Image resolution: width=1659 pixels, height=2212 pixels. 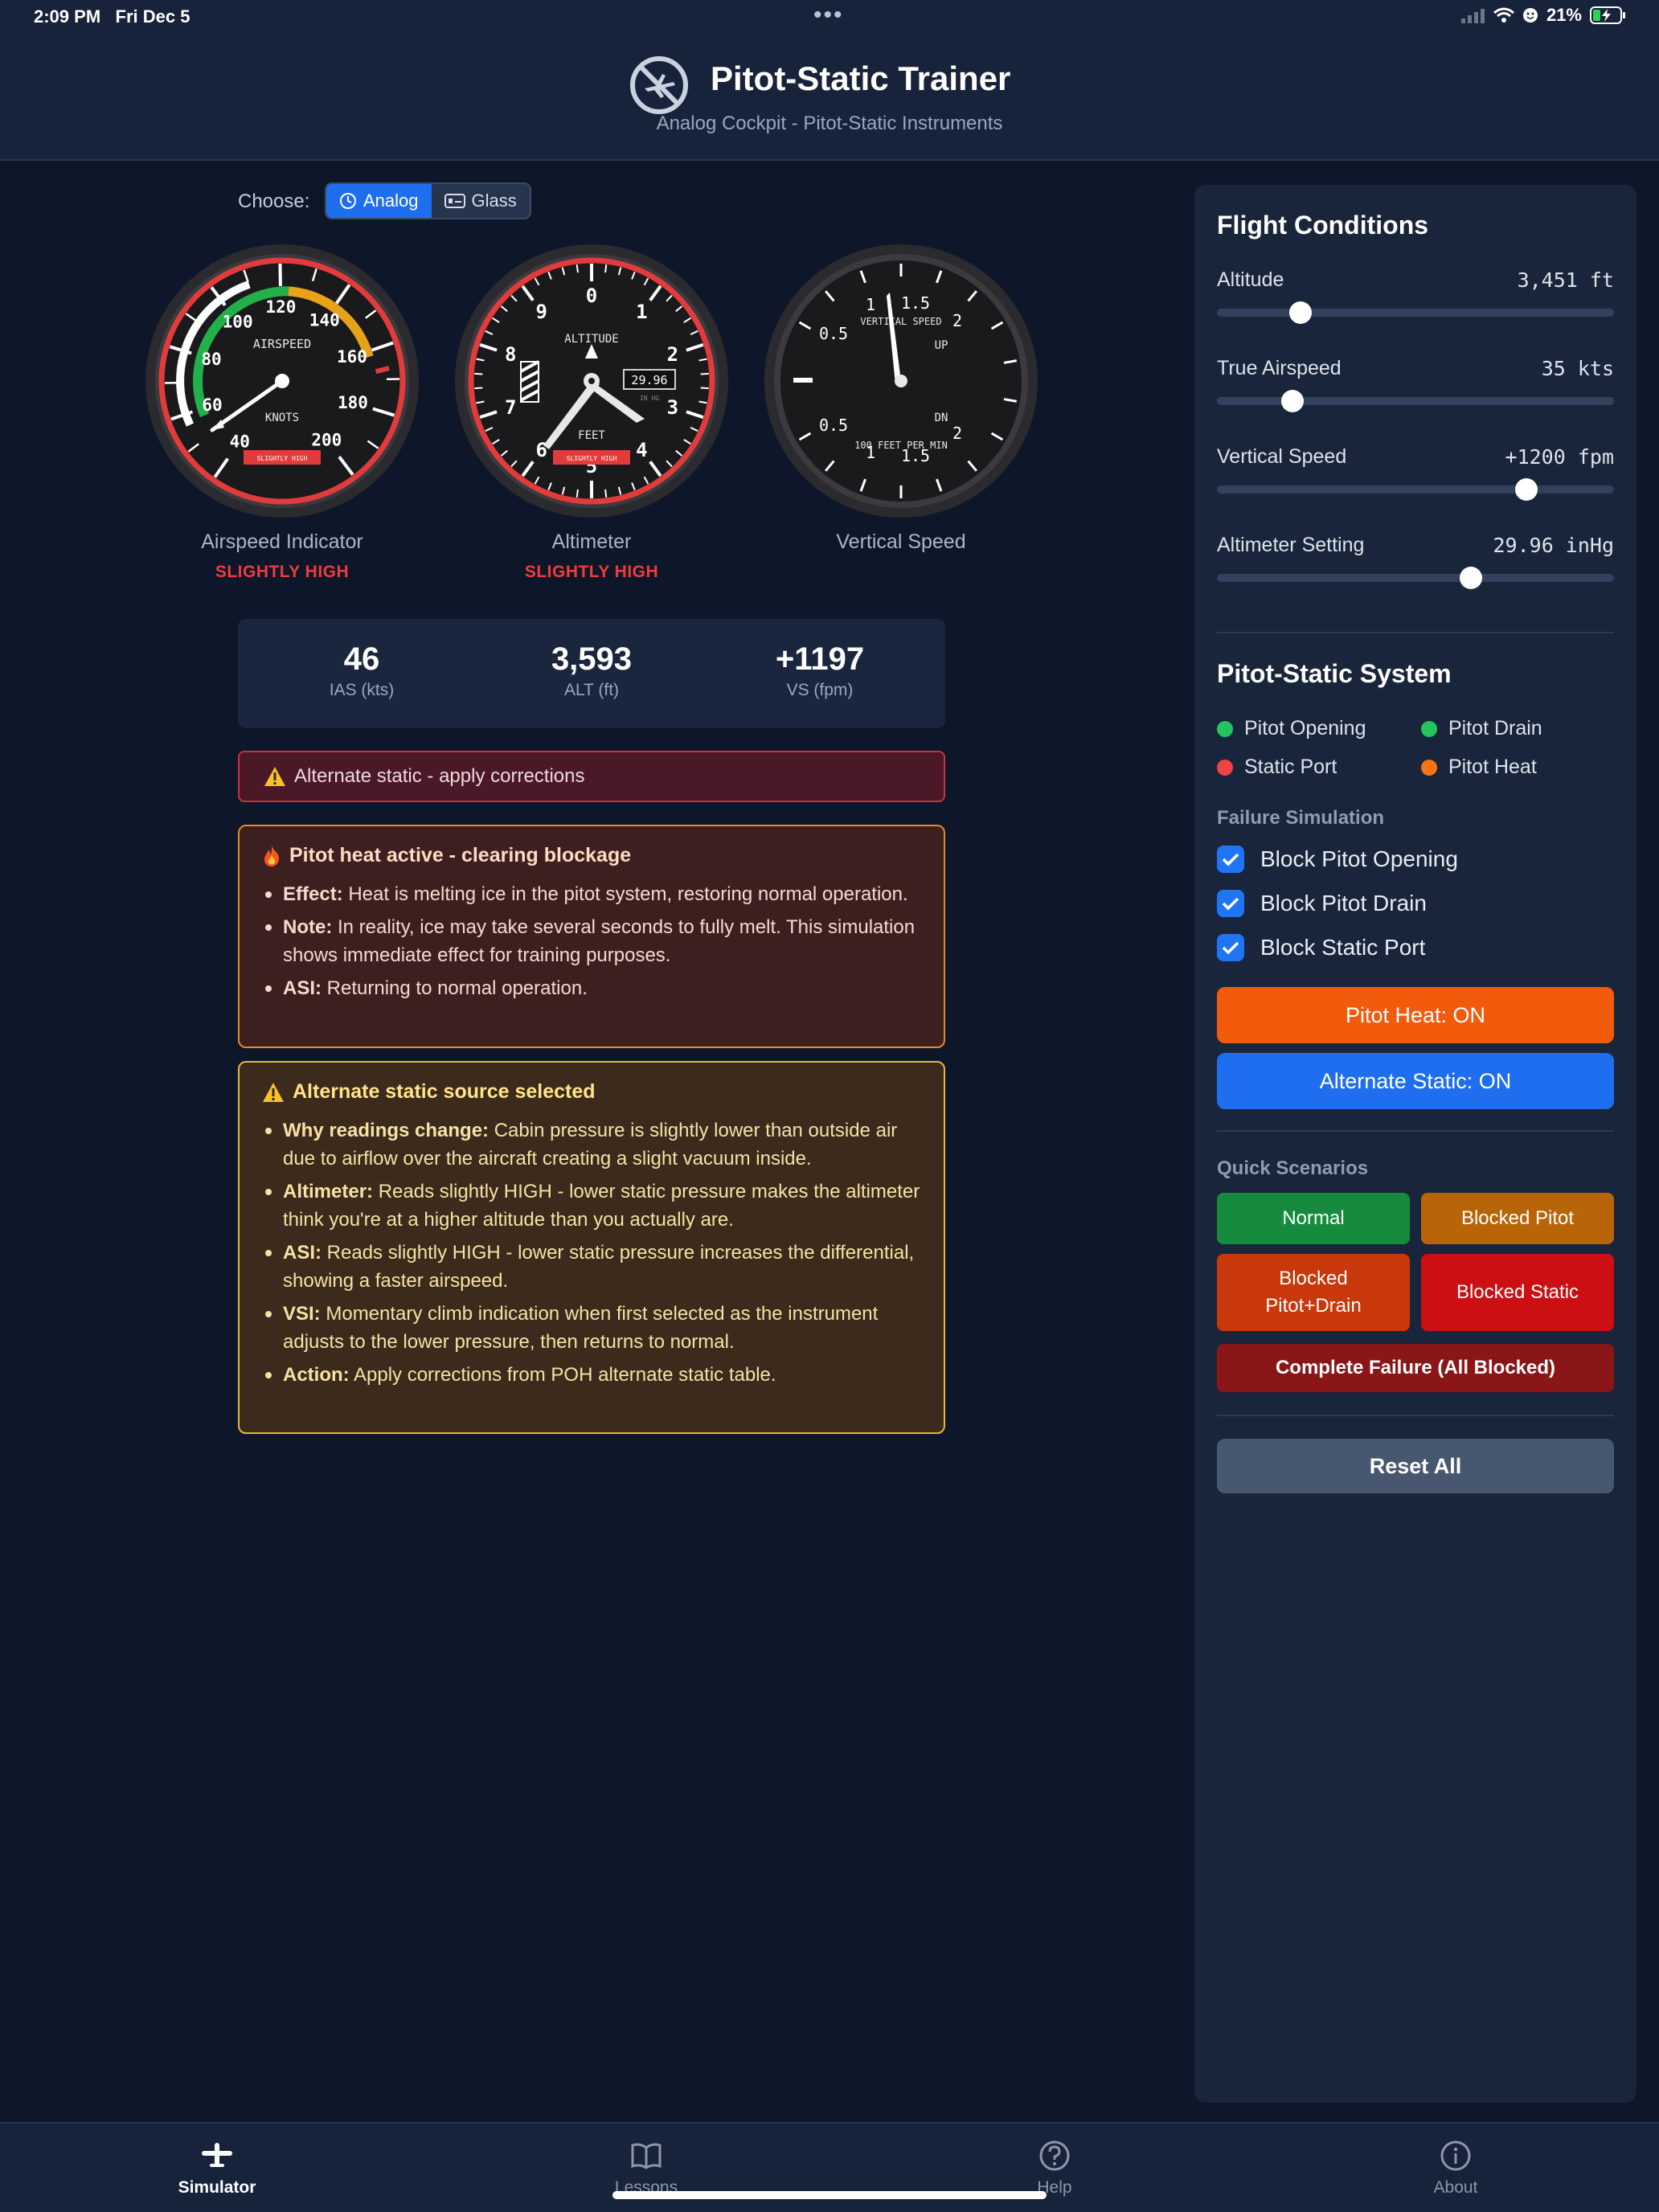 What do you see at coordinates (1564, 15) in the screenshot?
I see `battery-percent: 21%` at bounding box center [1564, 15].